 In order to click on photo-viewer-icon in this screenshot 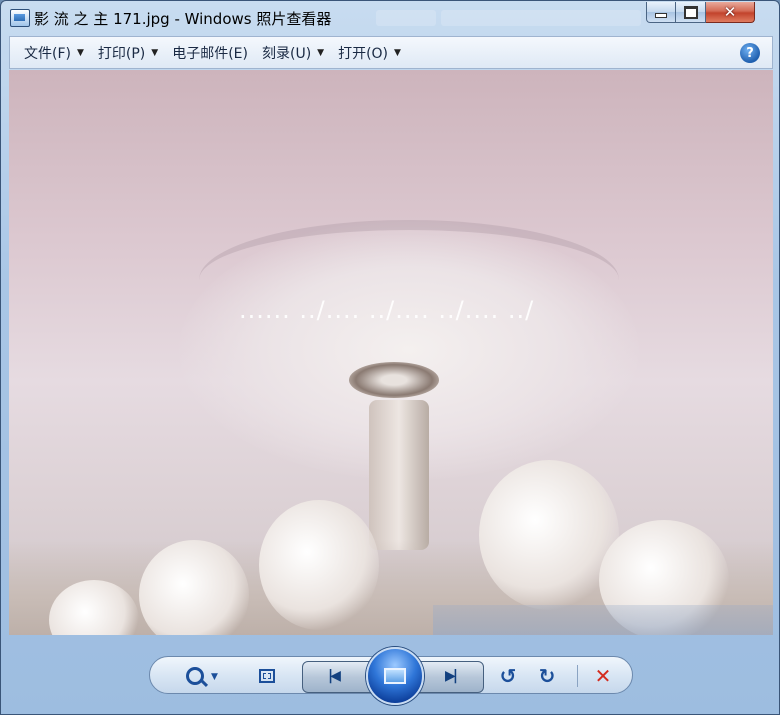, I will do `click(20, 18)`.